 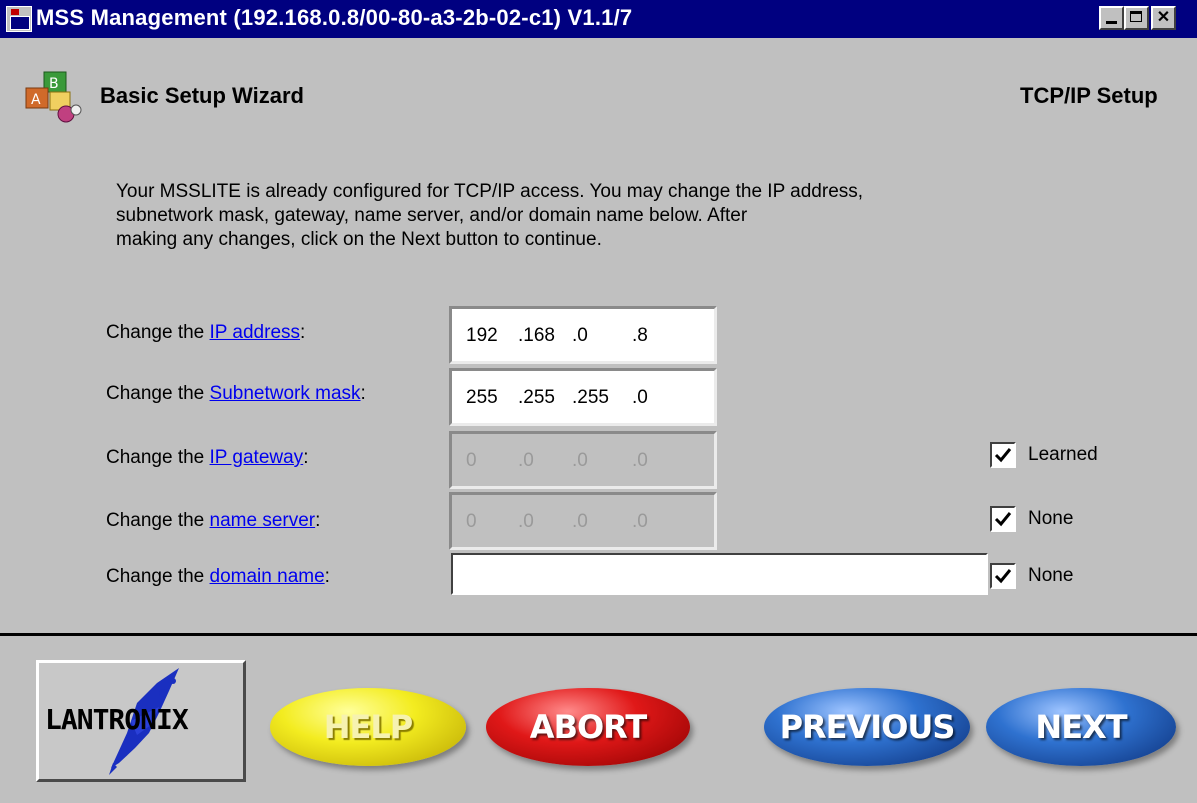 I want to click on name-server-none-checkbox, so click(x=1003, y=519).